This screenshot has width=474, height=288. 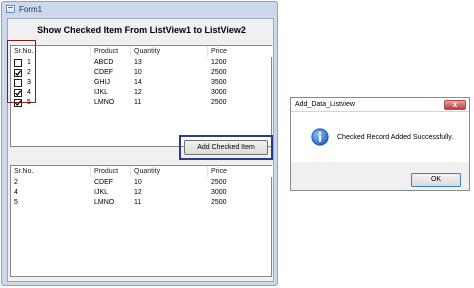 I want to click on listview2-header: Sr.No. Product Quantity Price, so click(x=142, y=171).